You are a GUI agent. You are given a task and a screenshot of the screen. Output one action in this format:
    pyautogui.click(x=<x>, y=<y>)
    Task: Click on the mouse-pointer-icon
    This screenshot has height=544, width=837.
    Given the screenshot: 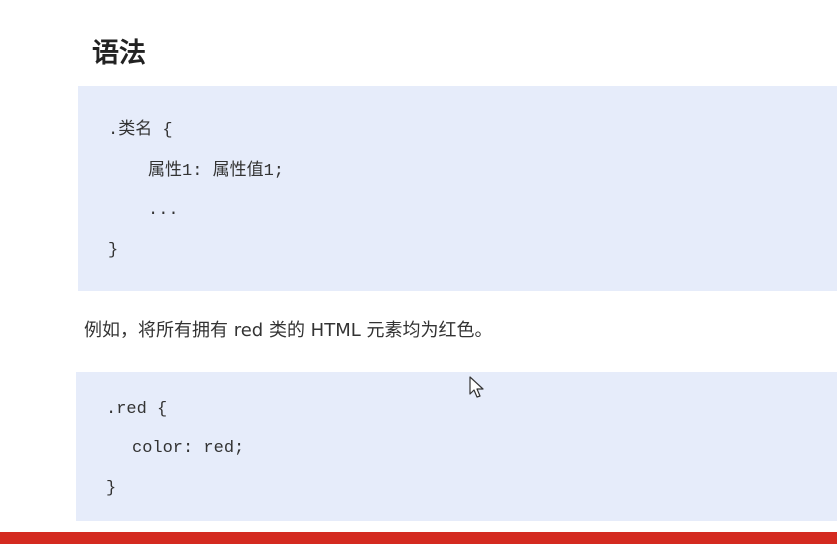 What is the action you would take?
    pyautogui.click(x=476, y=387)
    